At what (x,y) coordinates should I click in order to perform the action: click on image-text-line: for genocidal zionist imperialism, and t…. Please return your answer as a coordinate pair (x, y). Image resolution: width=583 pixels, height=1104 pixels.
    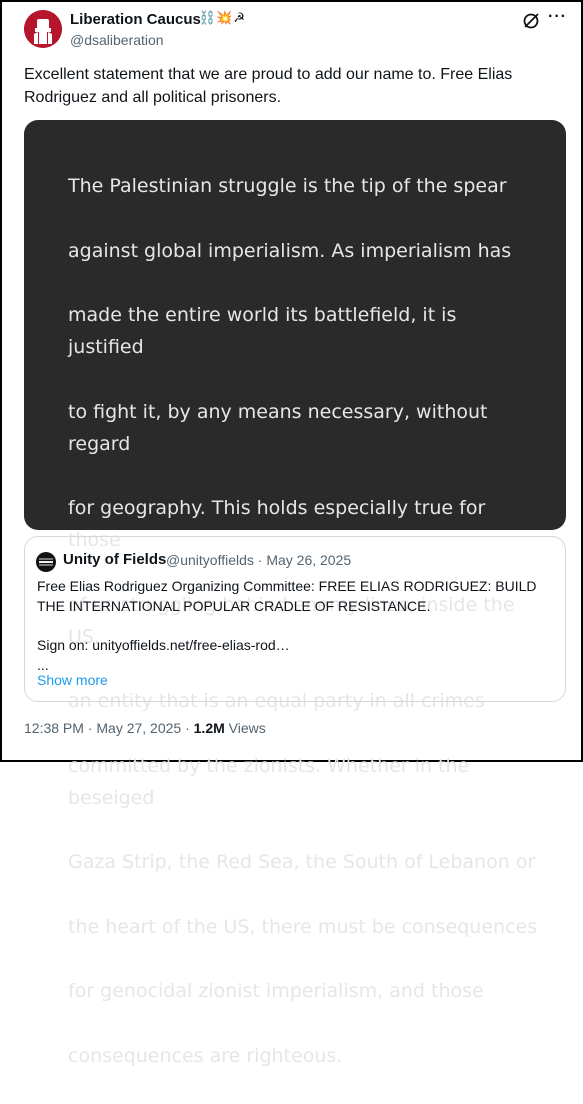
    Looking at the image, I should click on (276, 991).